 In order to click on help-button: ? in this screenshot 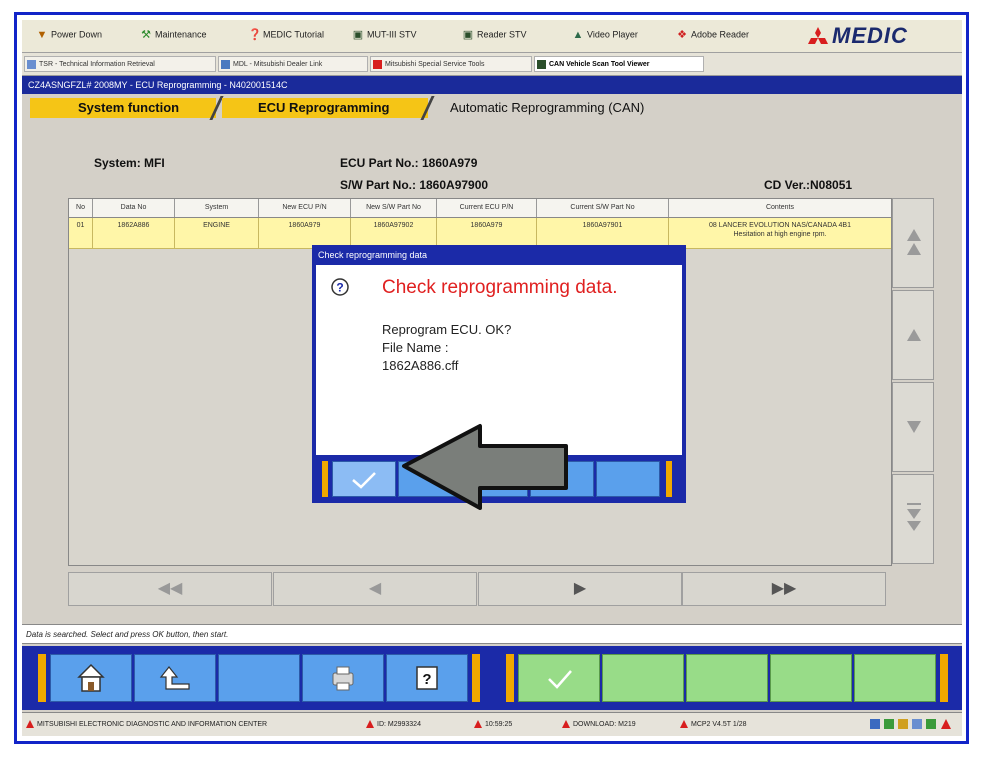, I will do `click(427, 678)`.